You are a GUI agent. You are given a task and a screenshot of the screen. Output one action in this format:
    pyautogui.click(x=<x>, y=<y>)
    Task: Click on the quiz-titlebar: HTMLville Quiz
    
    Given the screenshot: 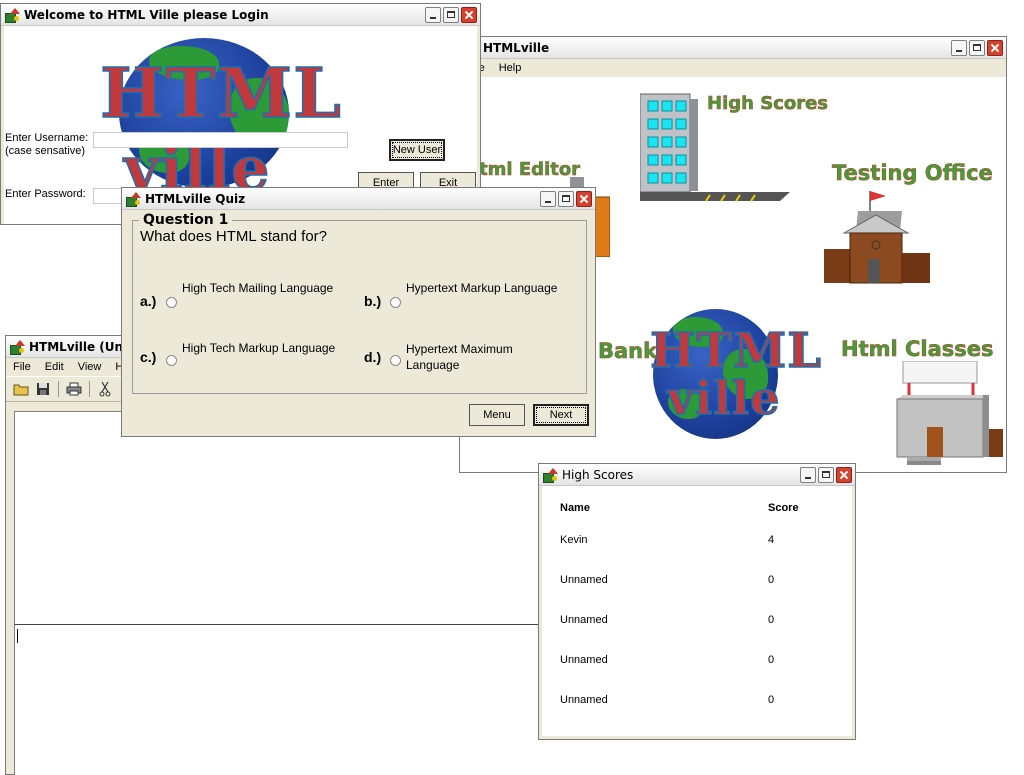 What is the action you would take?
    pyautogui.click(x=358, y=199)
    